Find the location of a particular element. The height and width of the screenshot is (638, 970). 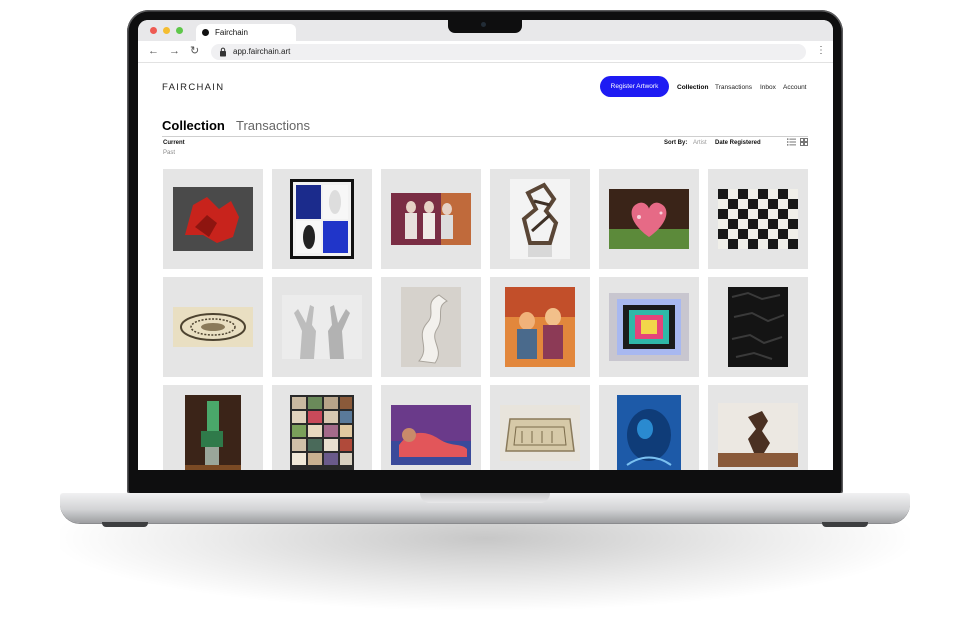

maximize-window-button is located at coordinates (179, 30).